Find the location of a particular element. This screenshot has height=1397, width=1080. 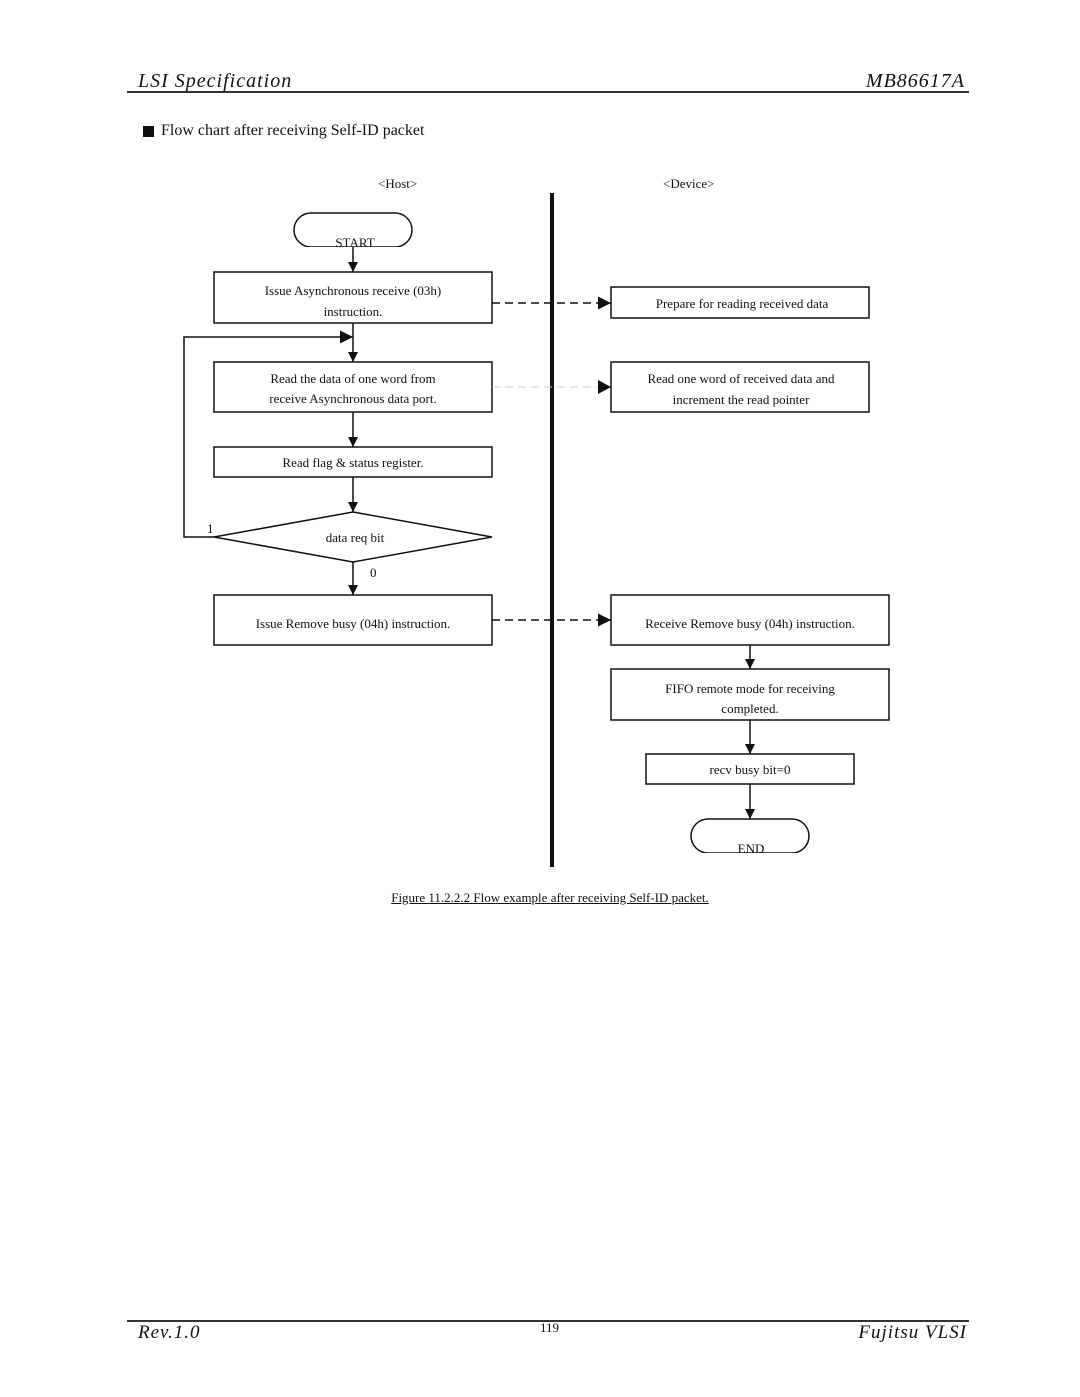

device-step-prepare-reading: Prepare for reading received data is located at coordinates (740, 302).